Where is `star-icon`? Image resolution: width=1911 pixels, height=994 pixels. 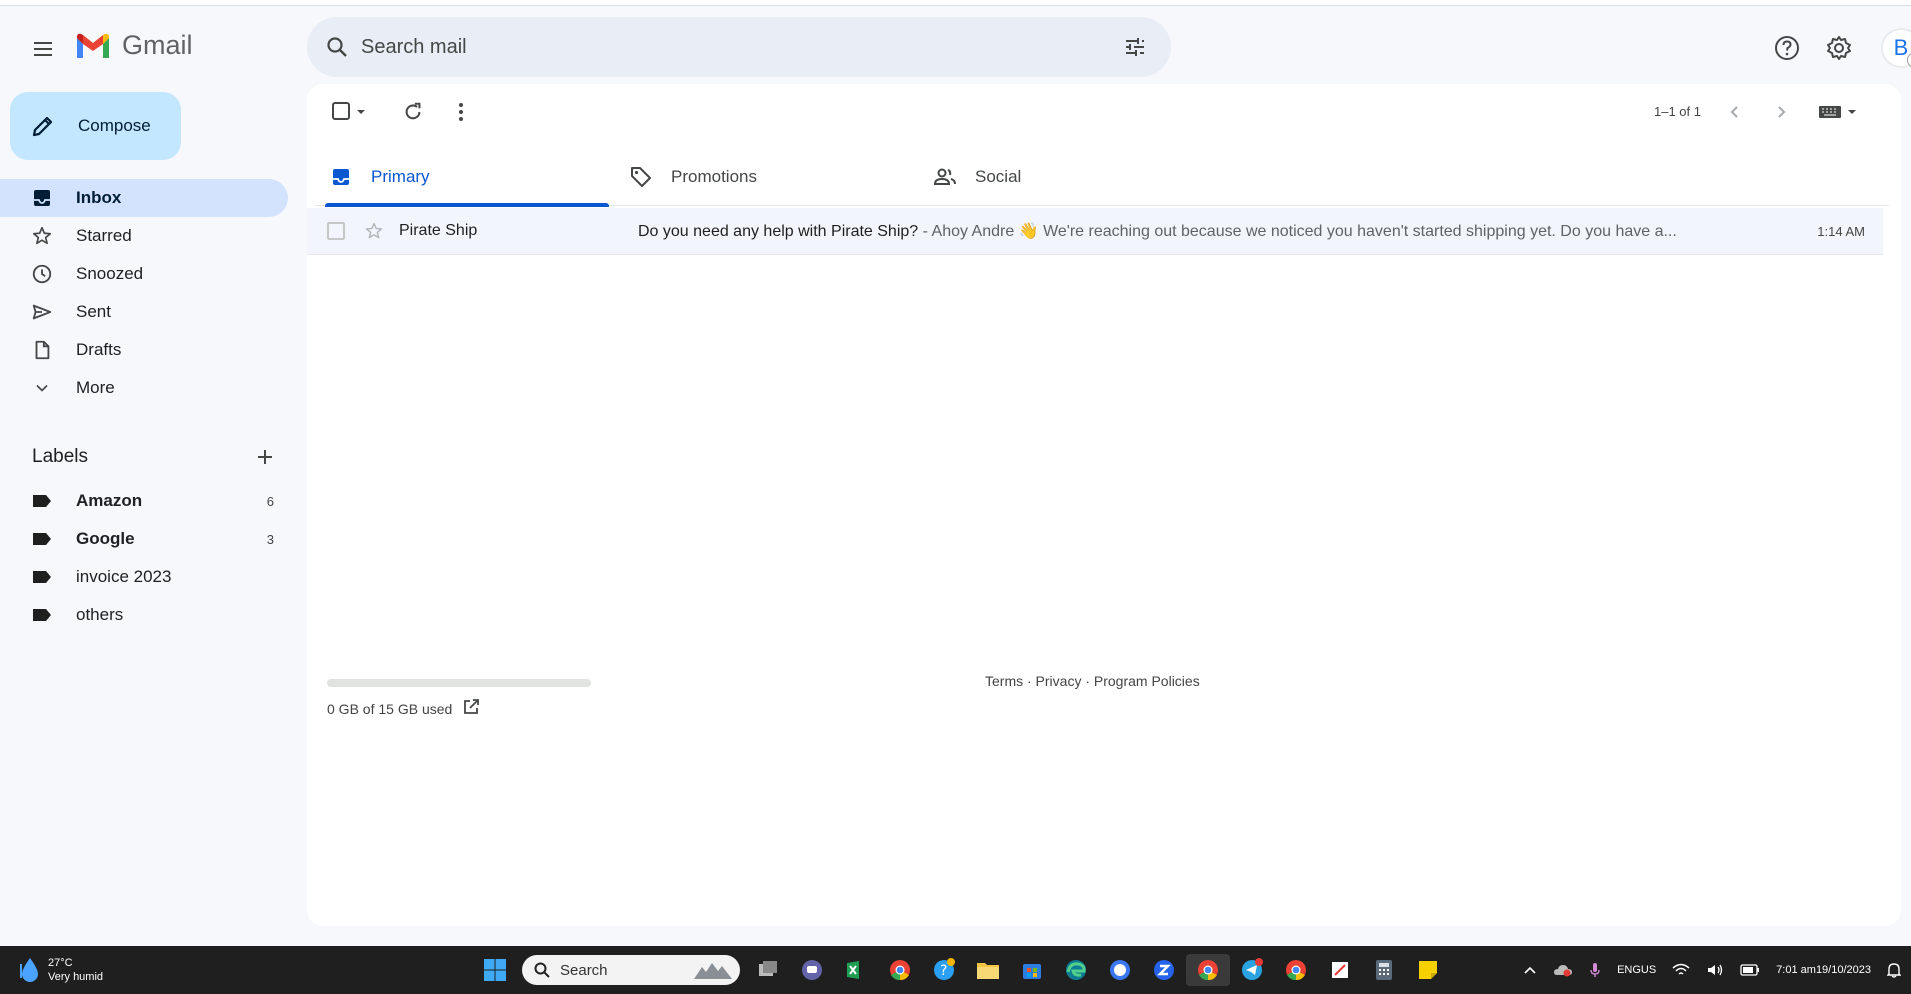
star-icon is located at coordinates (374, 231).